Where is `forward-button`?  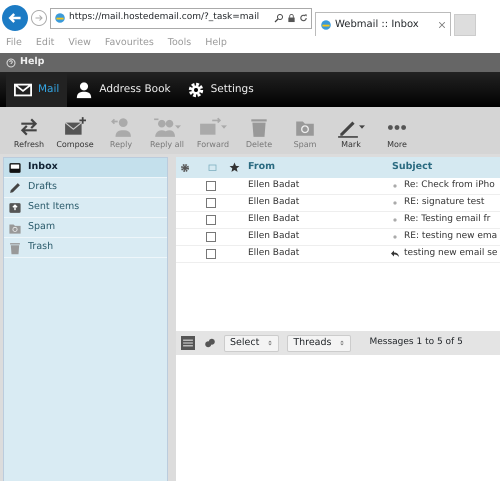
forward-button is located at coordinates (39, 18).